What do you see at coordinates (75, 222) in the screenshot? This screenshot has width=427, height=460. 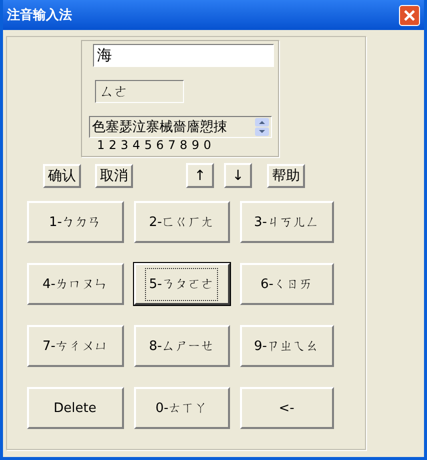 I see `key-button: 1-ㄅㄉㄢ` at bounding box center [75, 222].